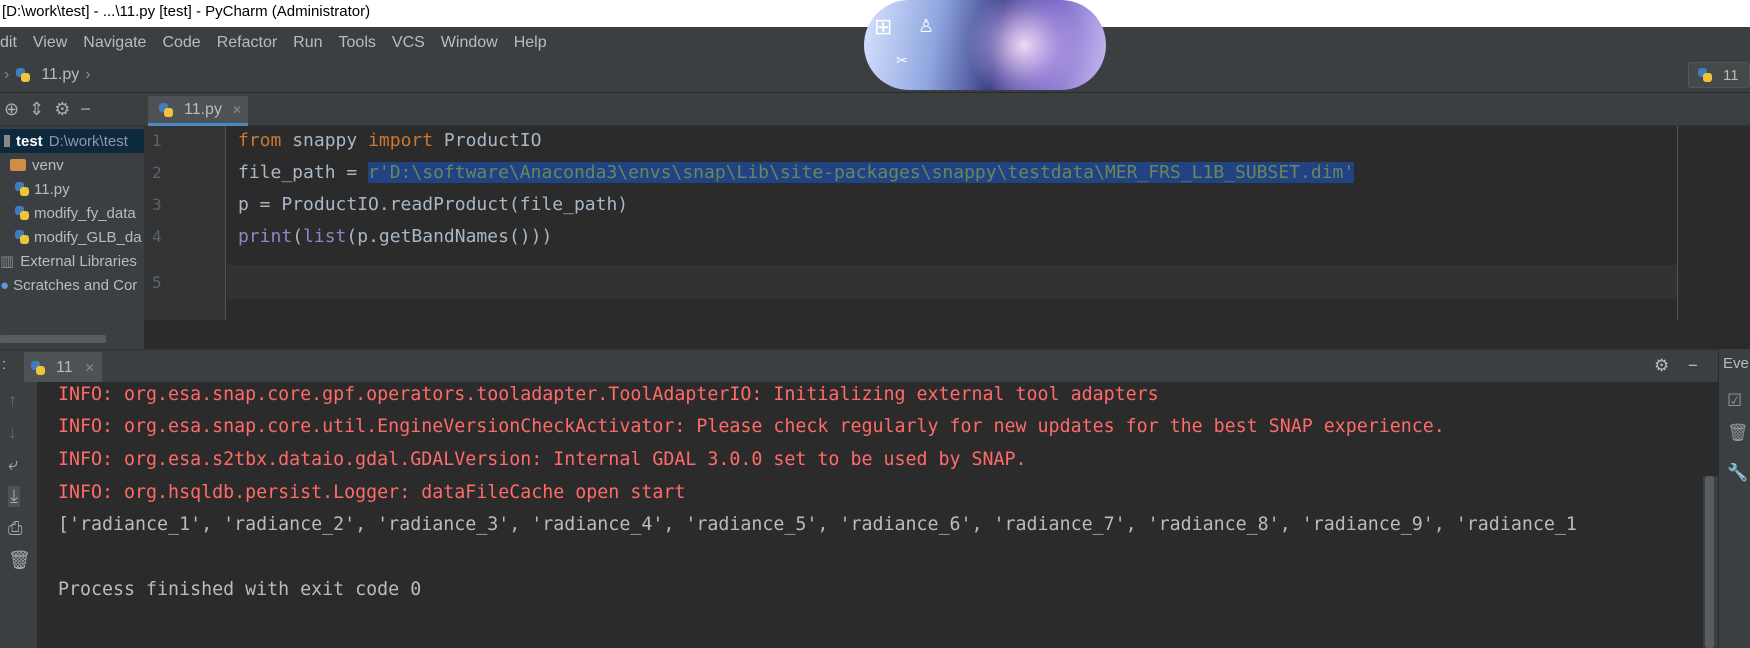  What do you see at coordinates (1731, 75) in the screenshot?
I see `run-configuration-label: 11` at bounding box center [1731, 75].